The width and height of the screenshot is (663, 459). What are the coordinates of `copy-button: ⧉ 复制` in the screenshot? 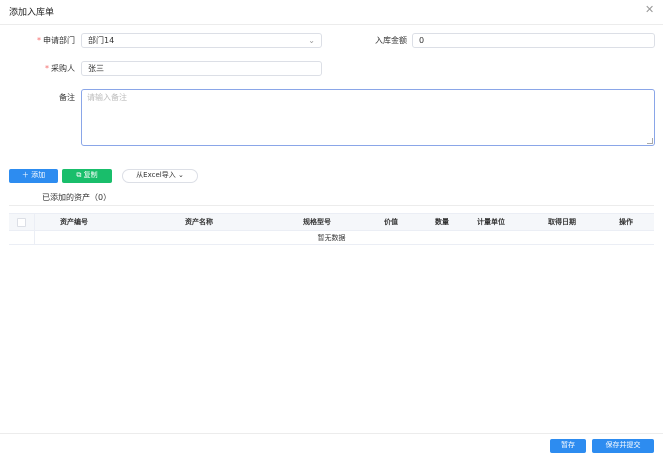 It's located at (87, 176).